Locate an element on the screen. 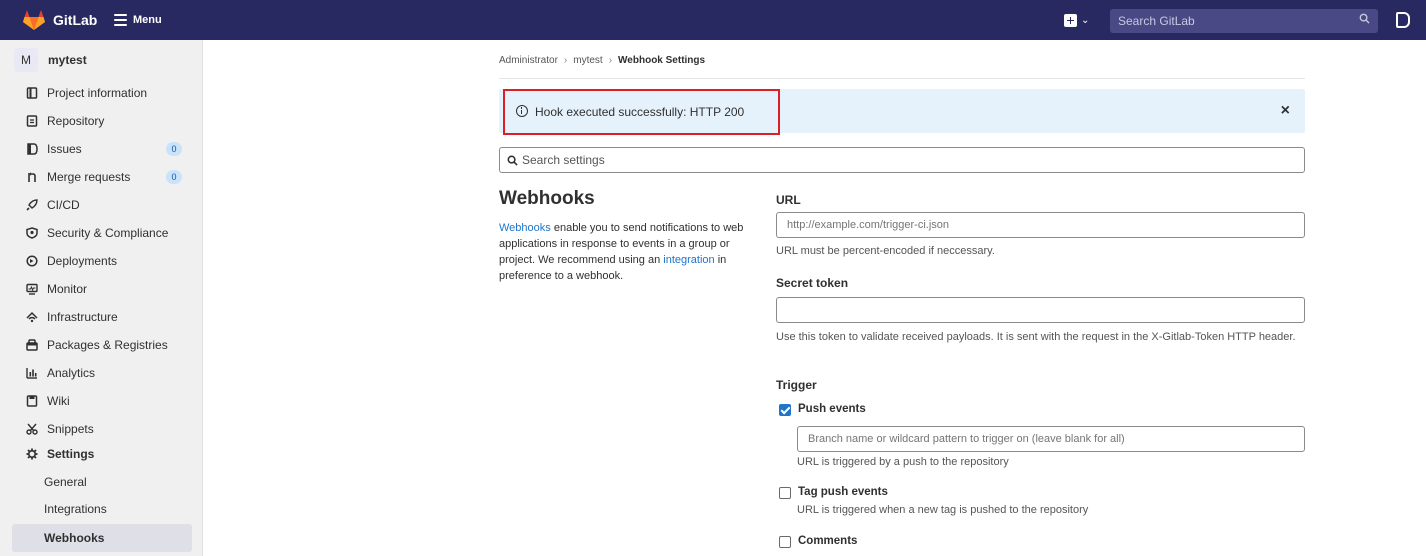  shield-icon is located at coordinates (32, 233).